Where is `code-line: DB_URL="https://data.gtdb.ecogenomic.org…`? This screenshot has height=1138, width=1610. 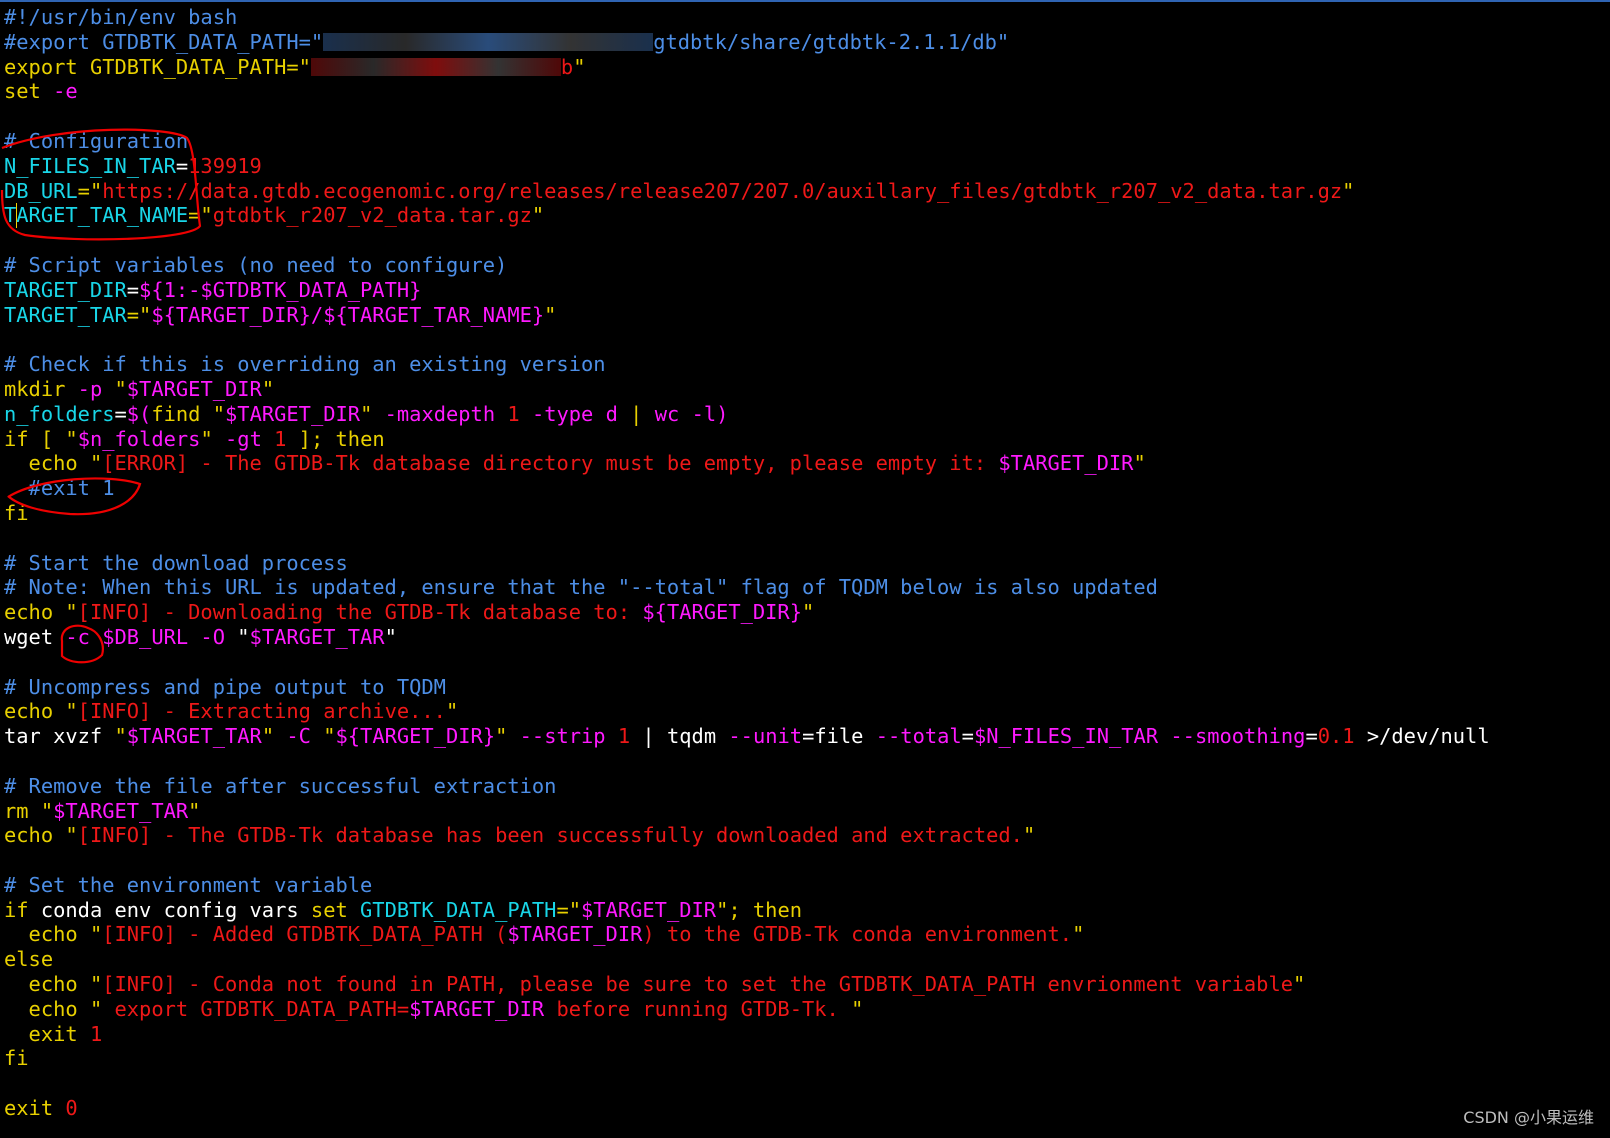
code-line: DB_URL="https://data.gtdb.ecogenomic.org… is located at coordinates (807, 191).